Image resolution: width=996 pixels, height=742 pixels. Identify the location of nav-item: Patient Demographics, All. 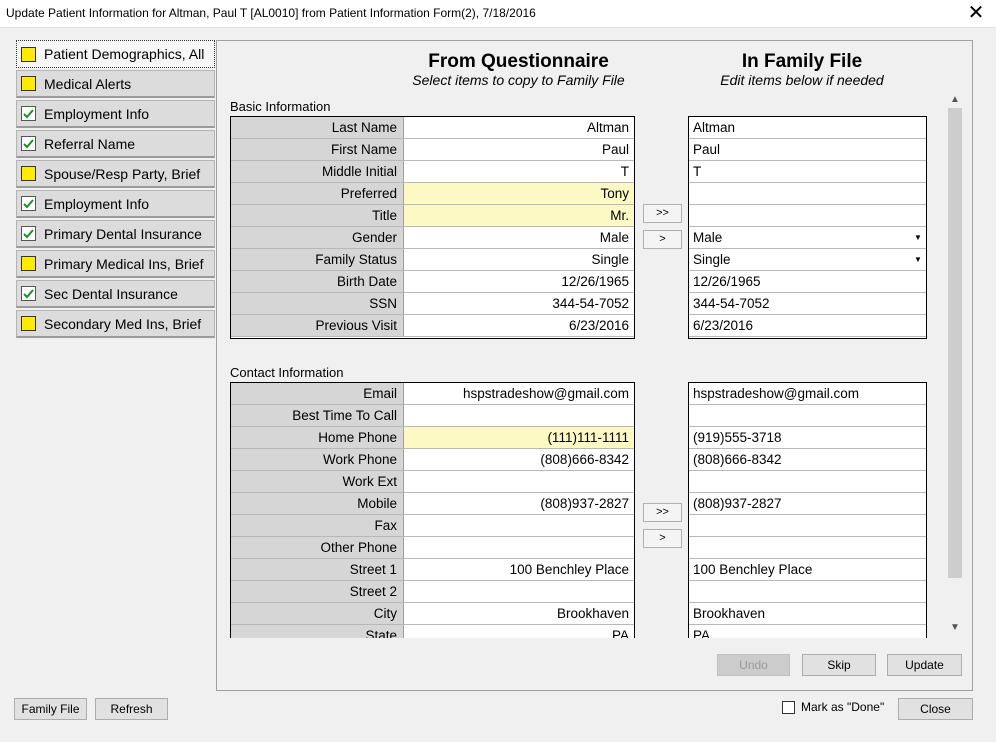
(115, 54).